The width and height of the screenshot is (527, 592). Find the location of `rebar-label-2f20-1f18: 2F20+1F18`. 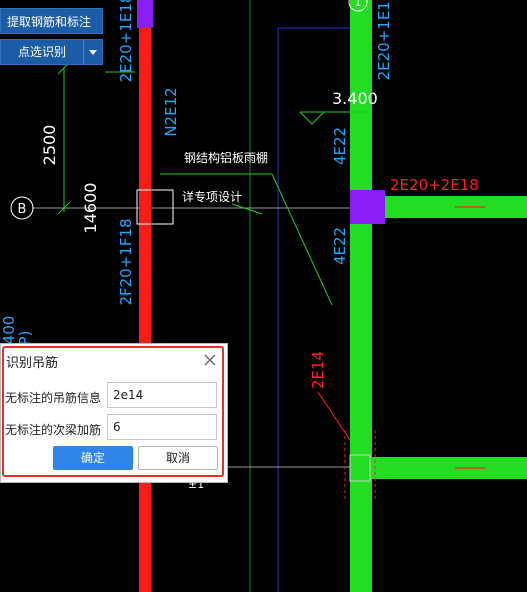

rebar-label-2f20-1f18: 2F20+1F18 is located at coordinates (126, 261).